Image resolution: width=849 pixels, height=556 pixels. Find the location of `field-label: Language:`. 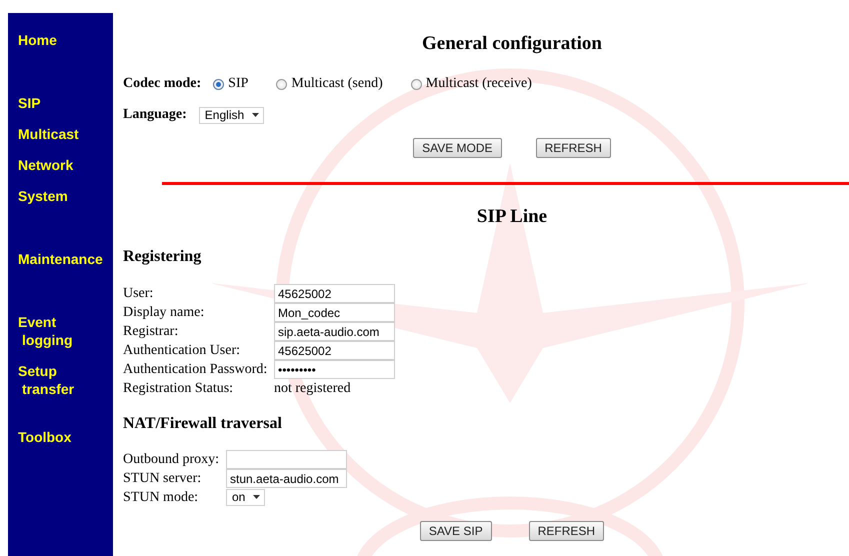

field-label: Language: is located at coordinates (155, 115).